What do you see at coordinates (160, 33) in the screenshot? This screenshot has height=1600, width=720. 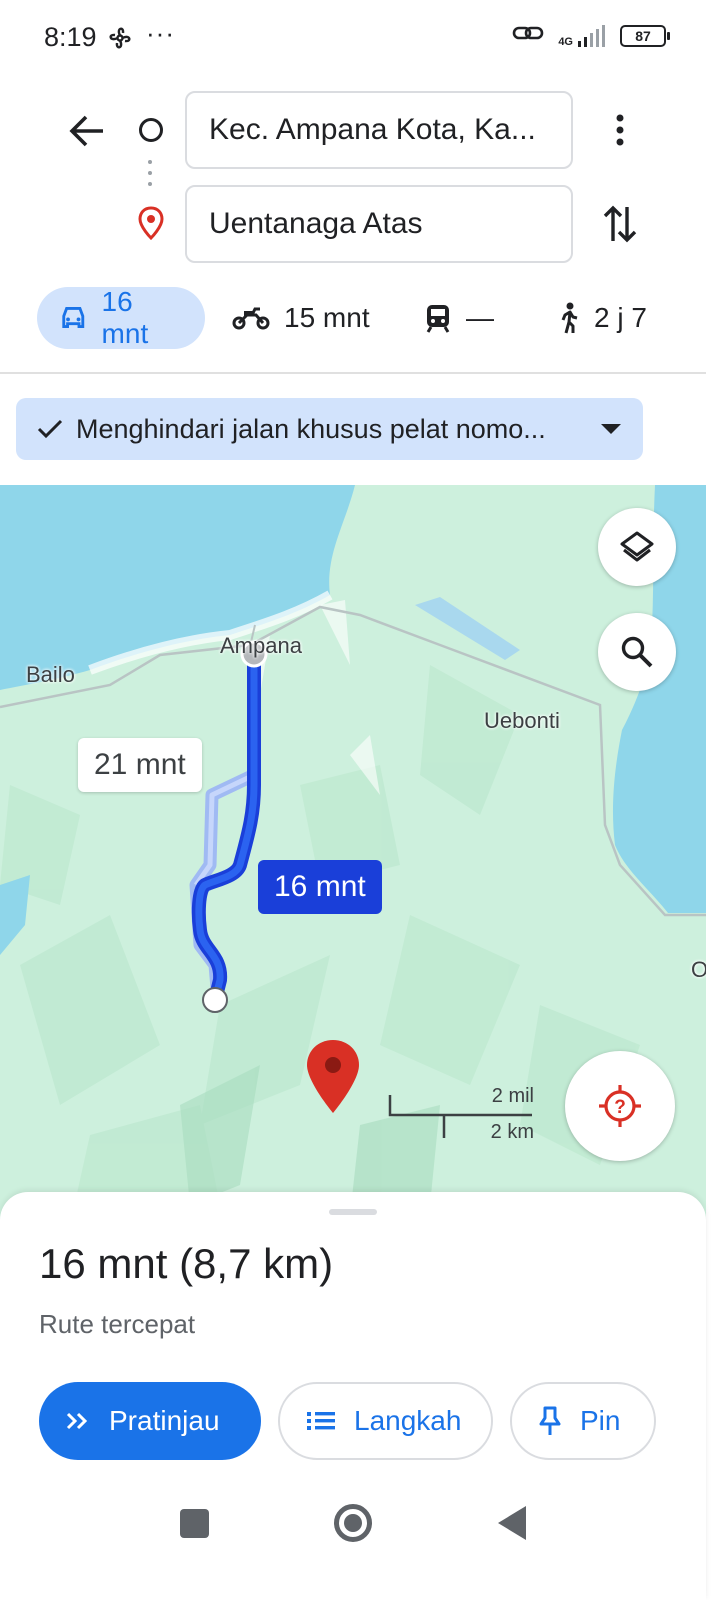 I see `status-more-dots: ···` at bounding box center [160, 33].